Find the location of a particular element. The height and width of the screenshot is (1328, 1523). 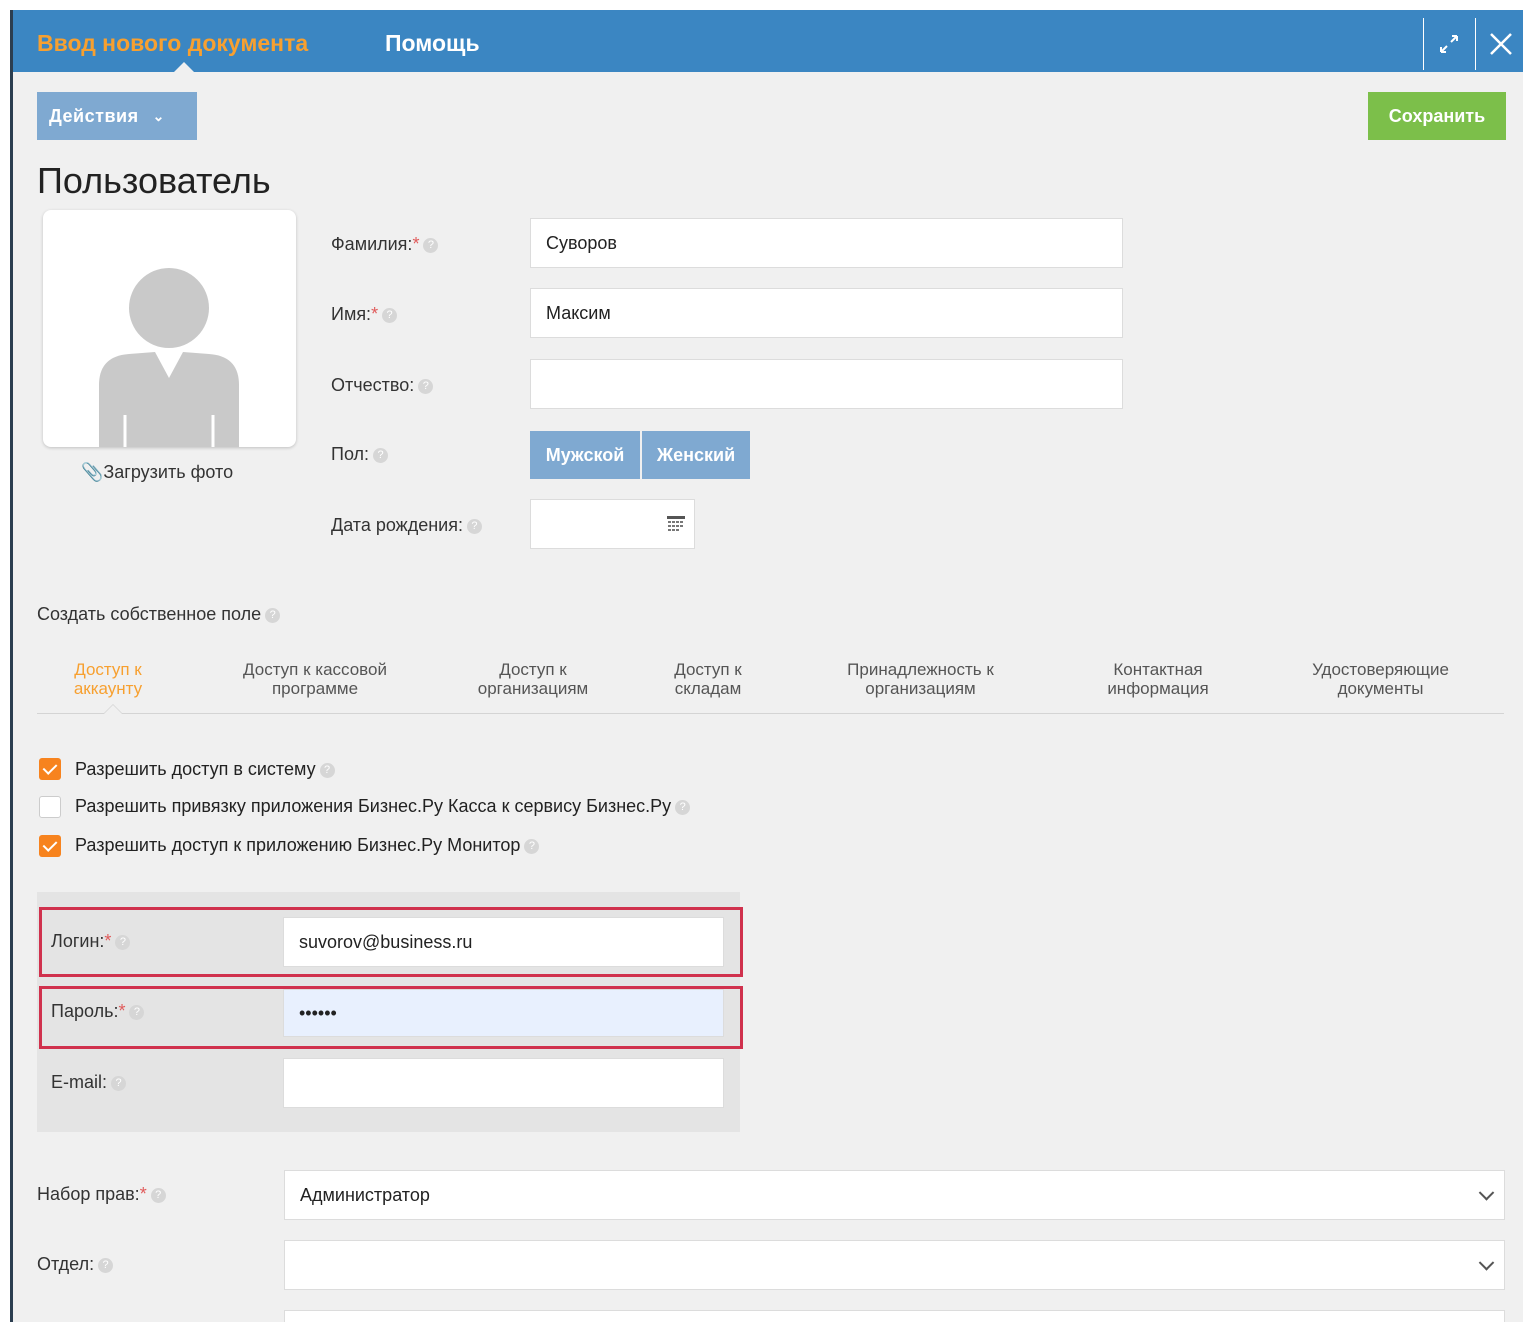

close-button is located at coordinates (1499, 44).